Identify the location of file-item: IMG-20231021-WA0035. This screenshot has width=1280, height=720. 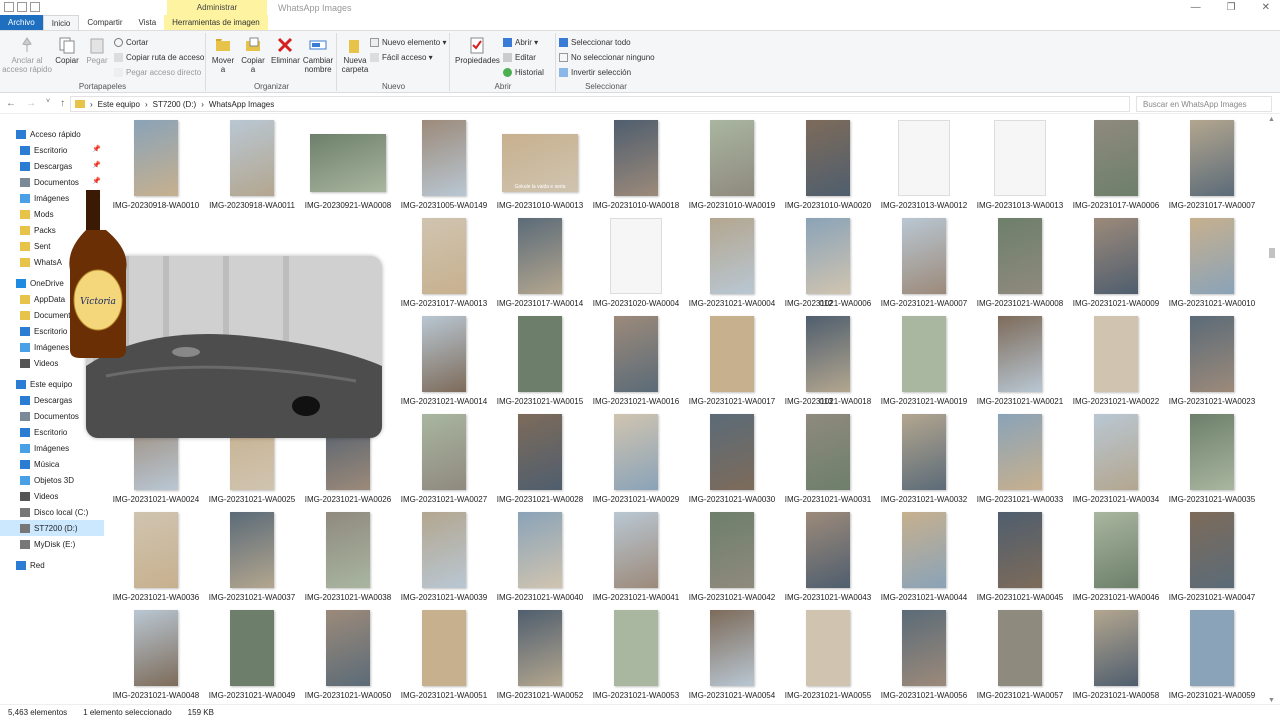
(1212, 459).